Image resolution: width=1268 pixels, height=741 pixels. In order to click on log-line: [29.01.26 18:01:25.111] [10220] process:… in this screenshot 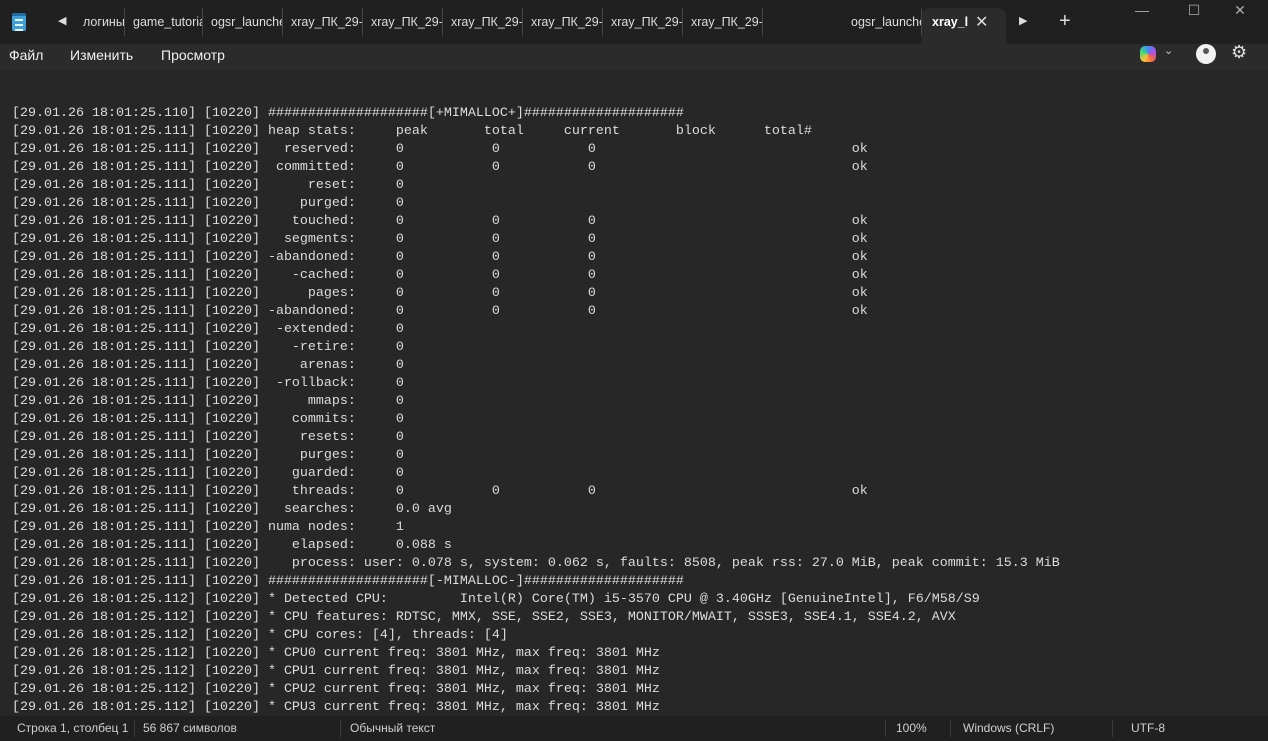, I will do `click(536, 563)`.